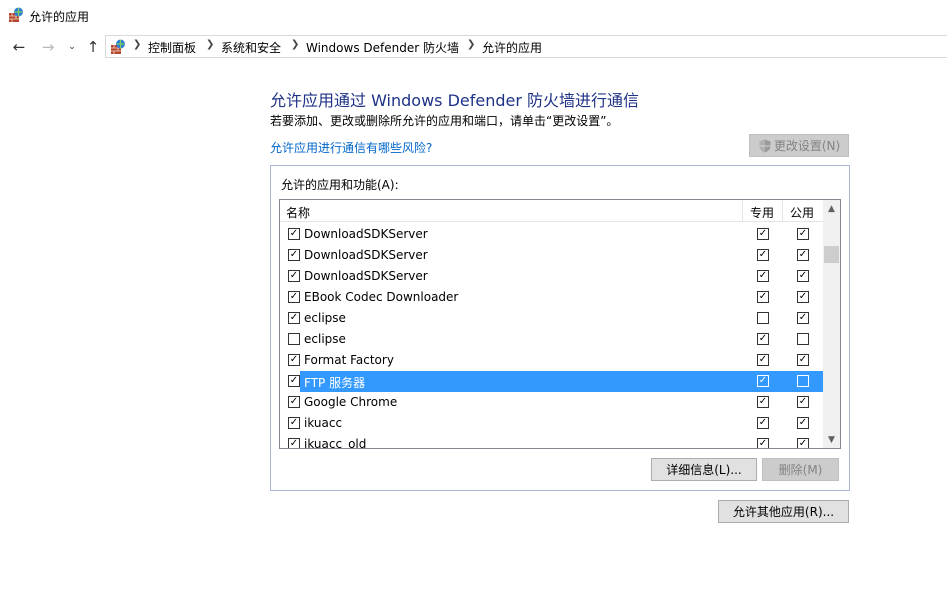  I want to click on arrow-right-icon: →, so click(48, 47).